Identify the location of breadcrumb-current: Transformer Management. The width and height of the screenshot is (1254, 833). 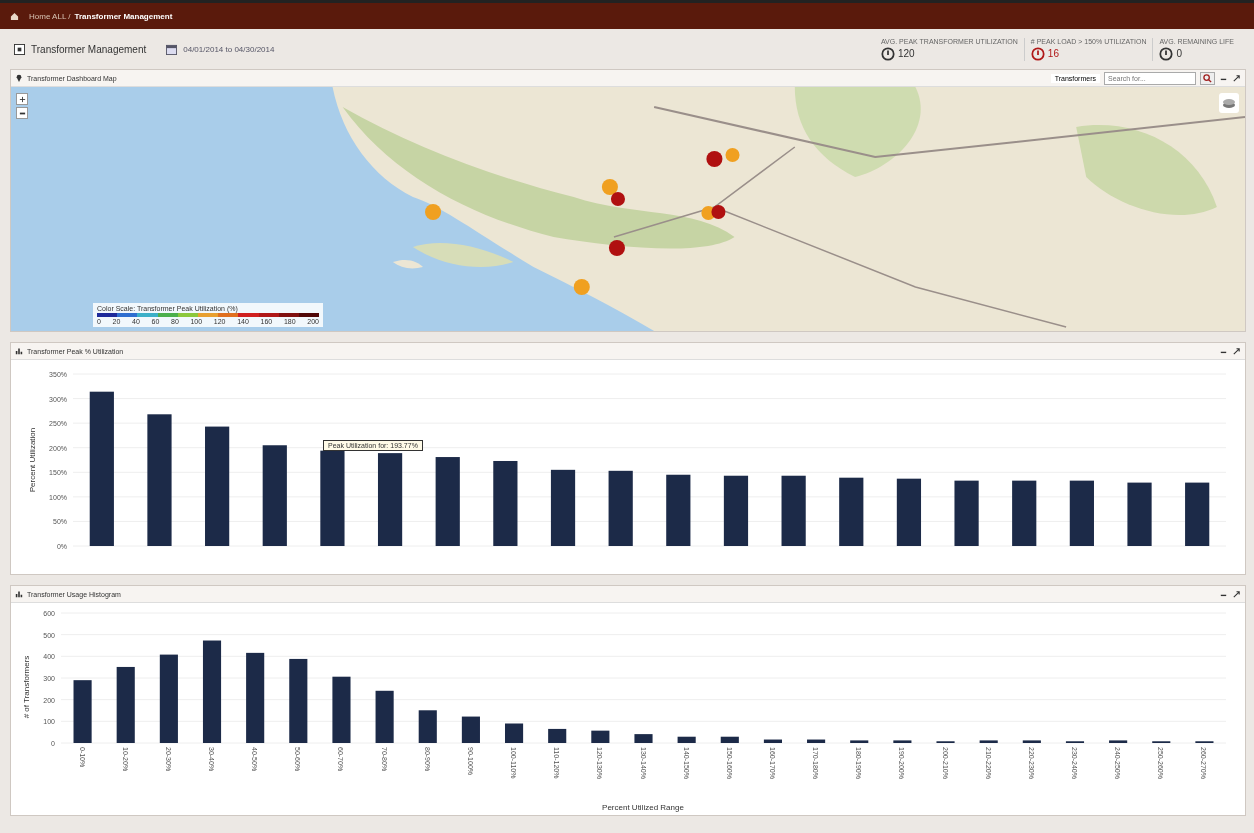
(123, 16).